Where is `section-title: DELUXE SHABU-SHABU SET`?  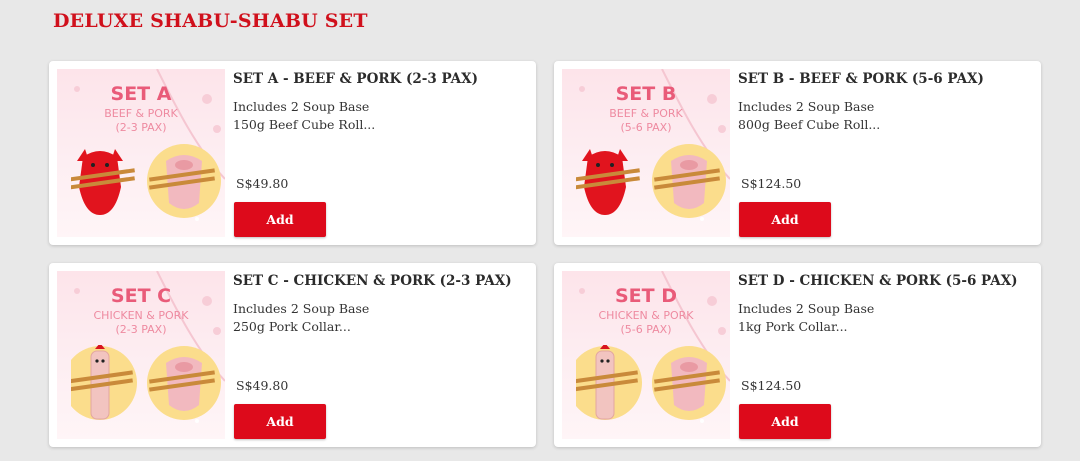 section-title: DELUXE SHABU-SHABU SET is located at coordinates (210, 21).